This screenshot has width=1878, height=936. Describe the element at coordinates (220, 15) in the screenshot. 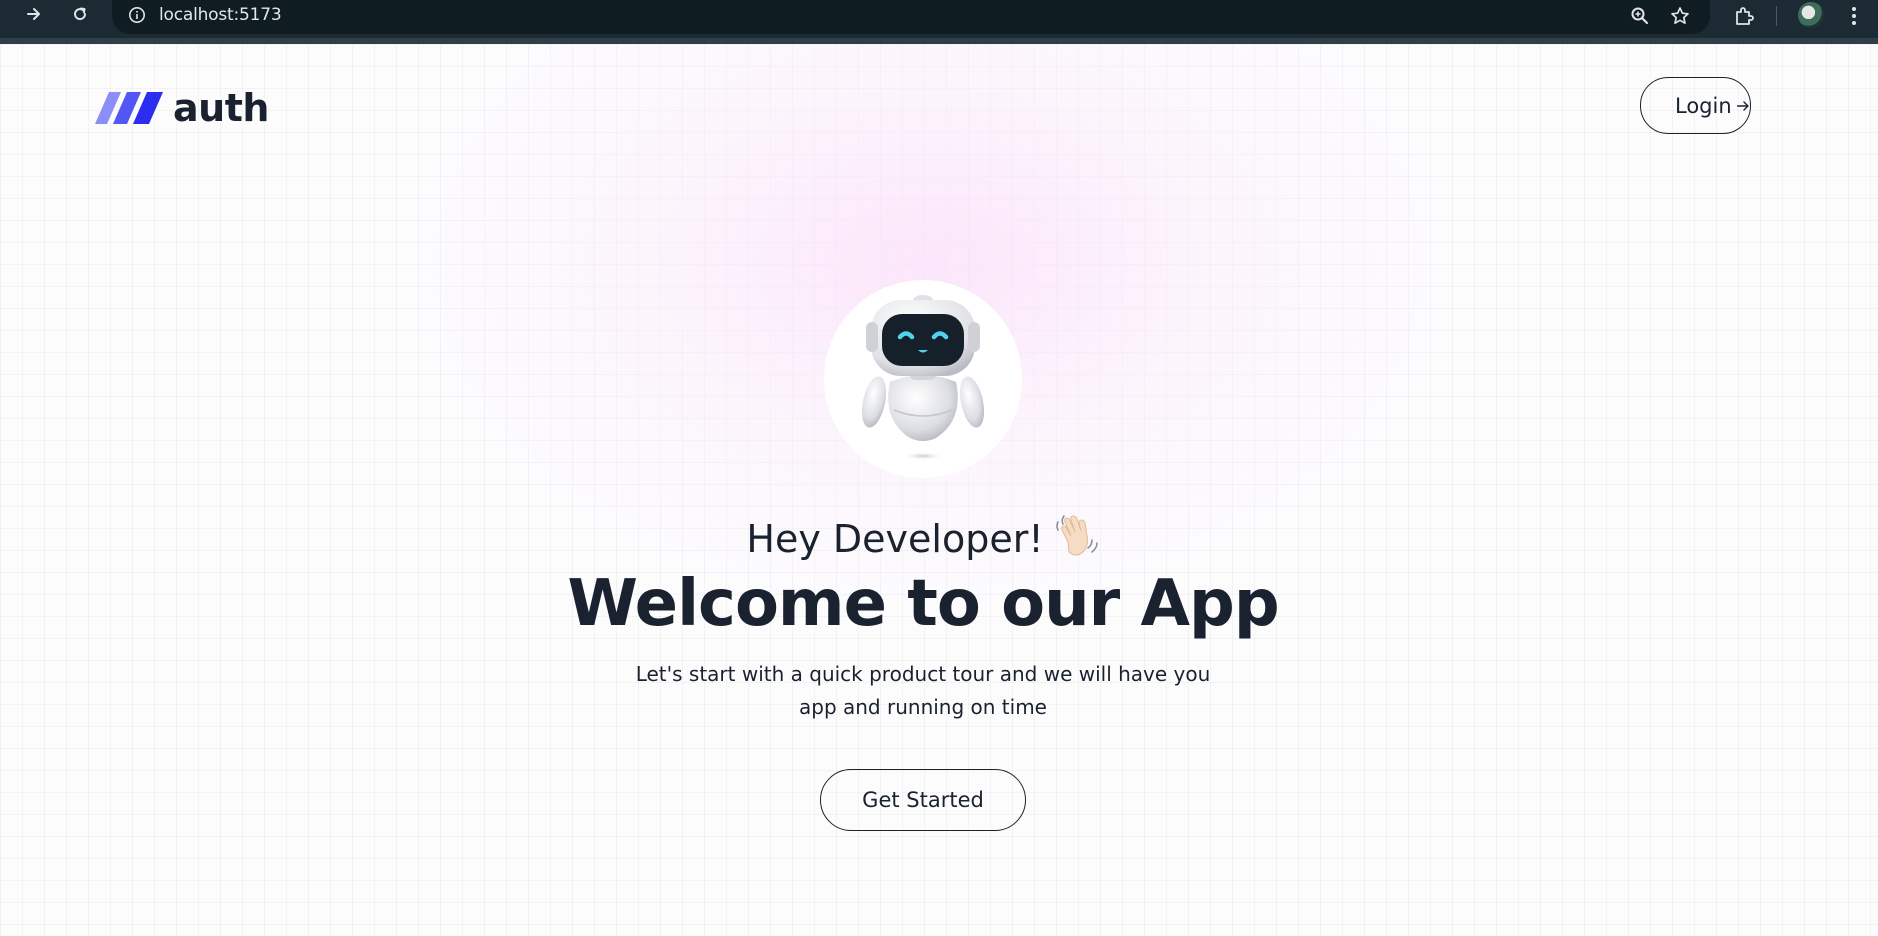

I see `url-text: localhost:5173` at that location.